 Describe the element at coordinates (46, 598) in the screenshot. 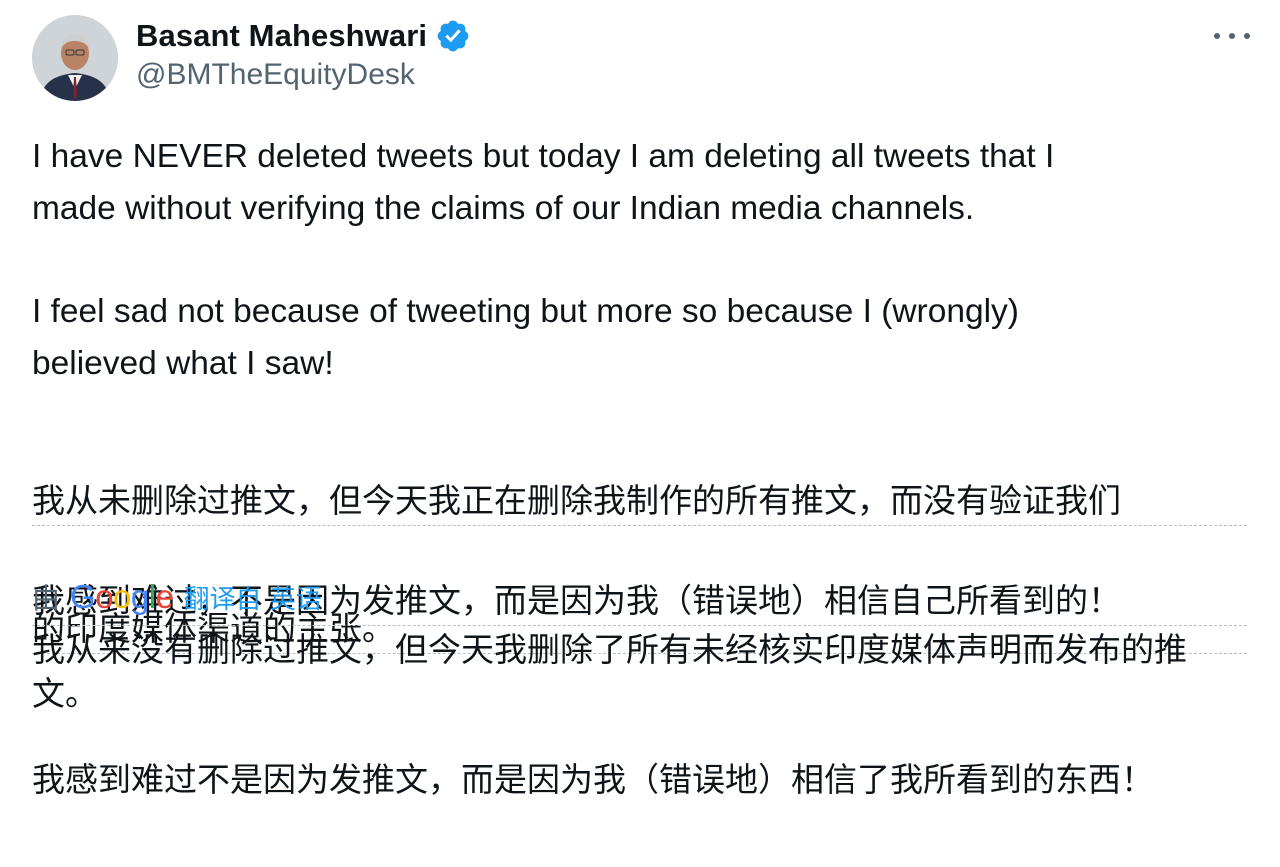

I see `attribution-by-label: 由` at that location.